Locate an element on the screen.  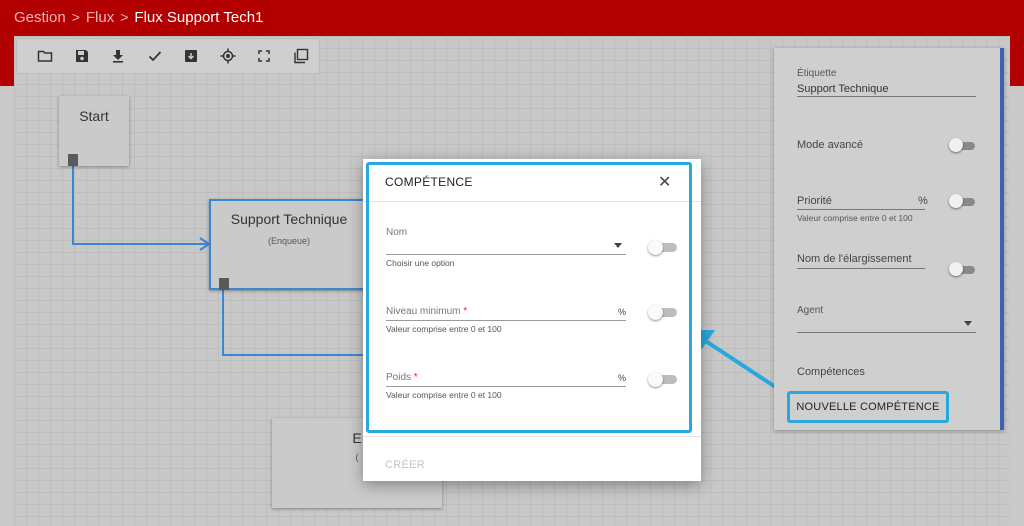
elargissement-field is located at coordinates (861, 268).